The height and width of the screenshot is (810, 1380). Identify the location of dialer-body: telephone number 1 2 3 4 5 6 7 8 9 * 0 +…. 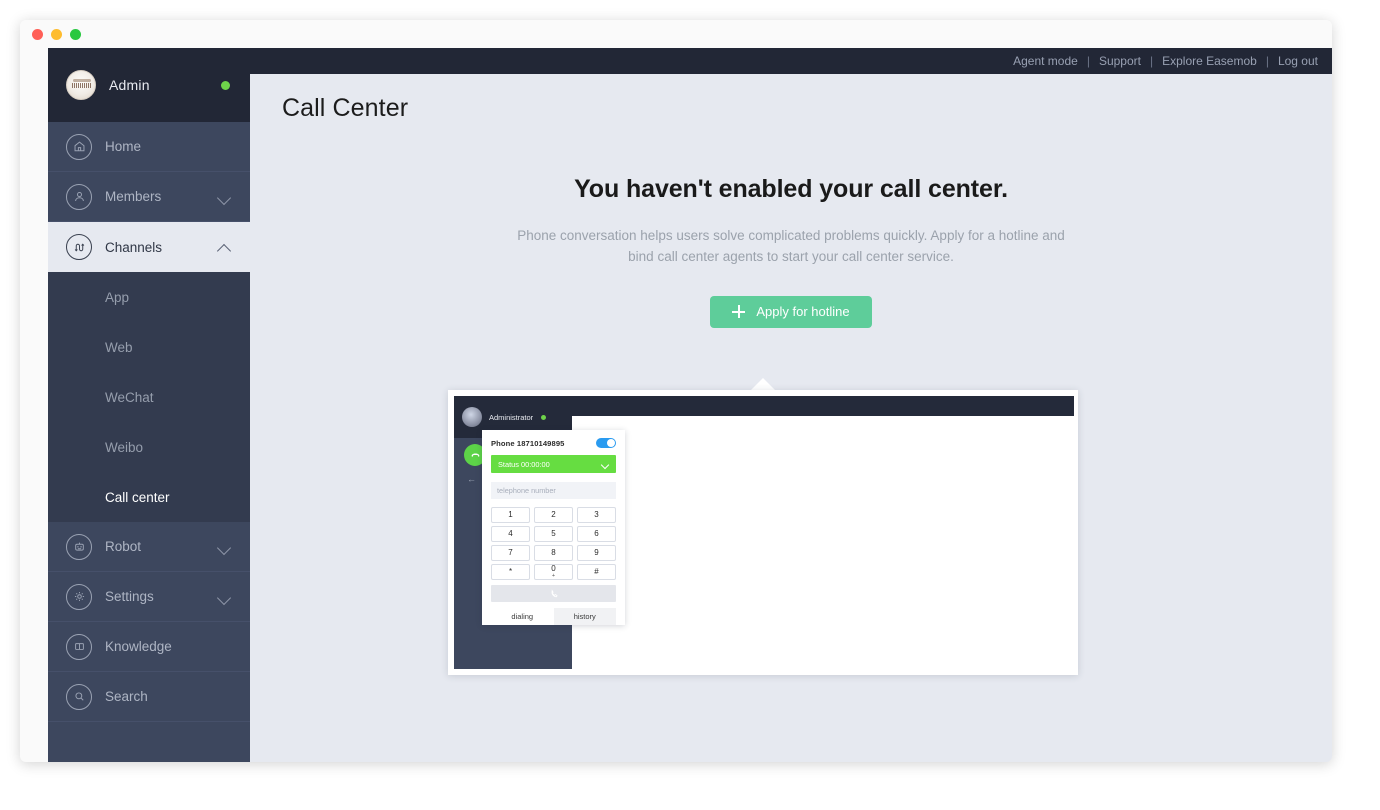
(553, 549).